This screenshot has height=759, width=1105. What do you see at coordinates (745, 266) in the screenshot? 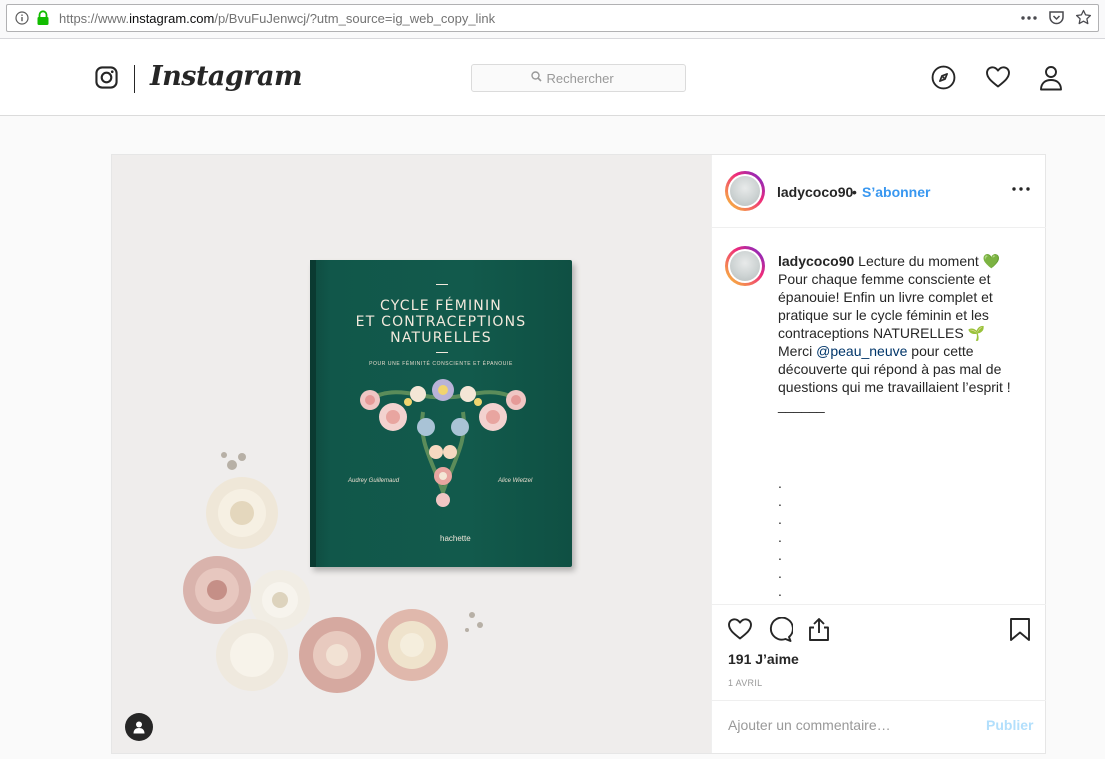
I see `caption-avatar` at bounding box center [745, 266].